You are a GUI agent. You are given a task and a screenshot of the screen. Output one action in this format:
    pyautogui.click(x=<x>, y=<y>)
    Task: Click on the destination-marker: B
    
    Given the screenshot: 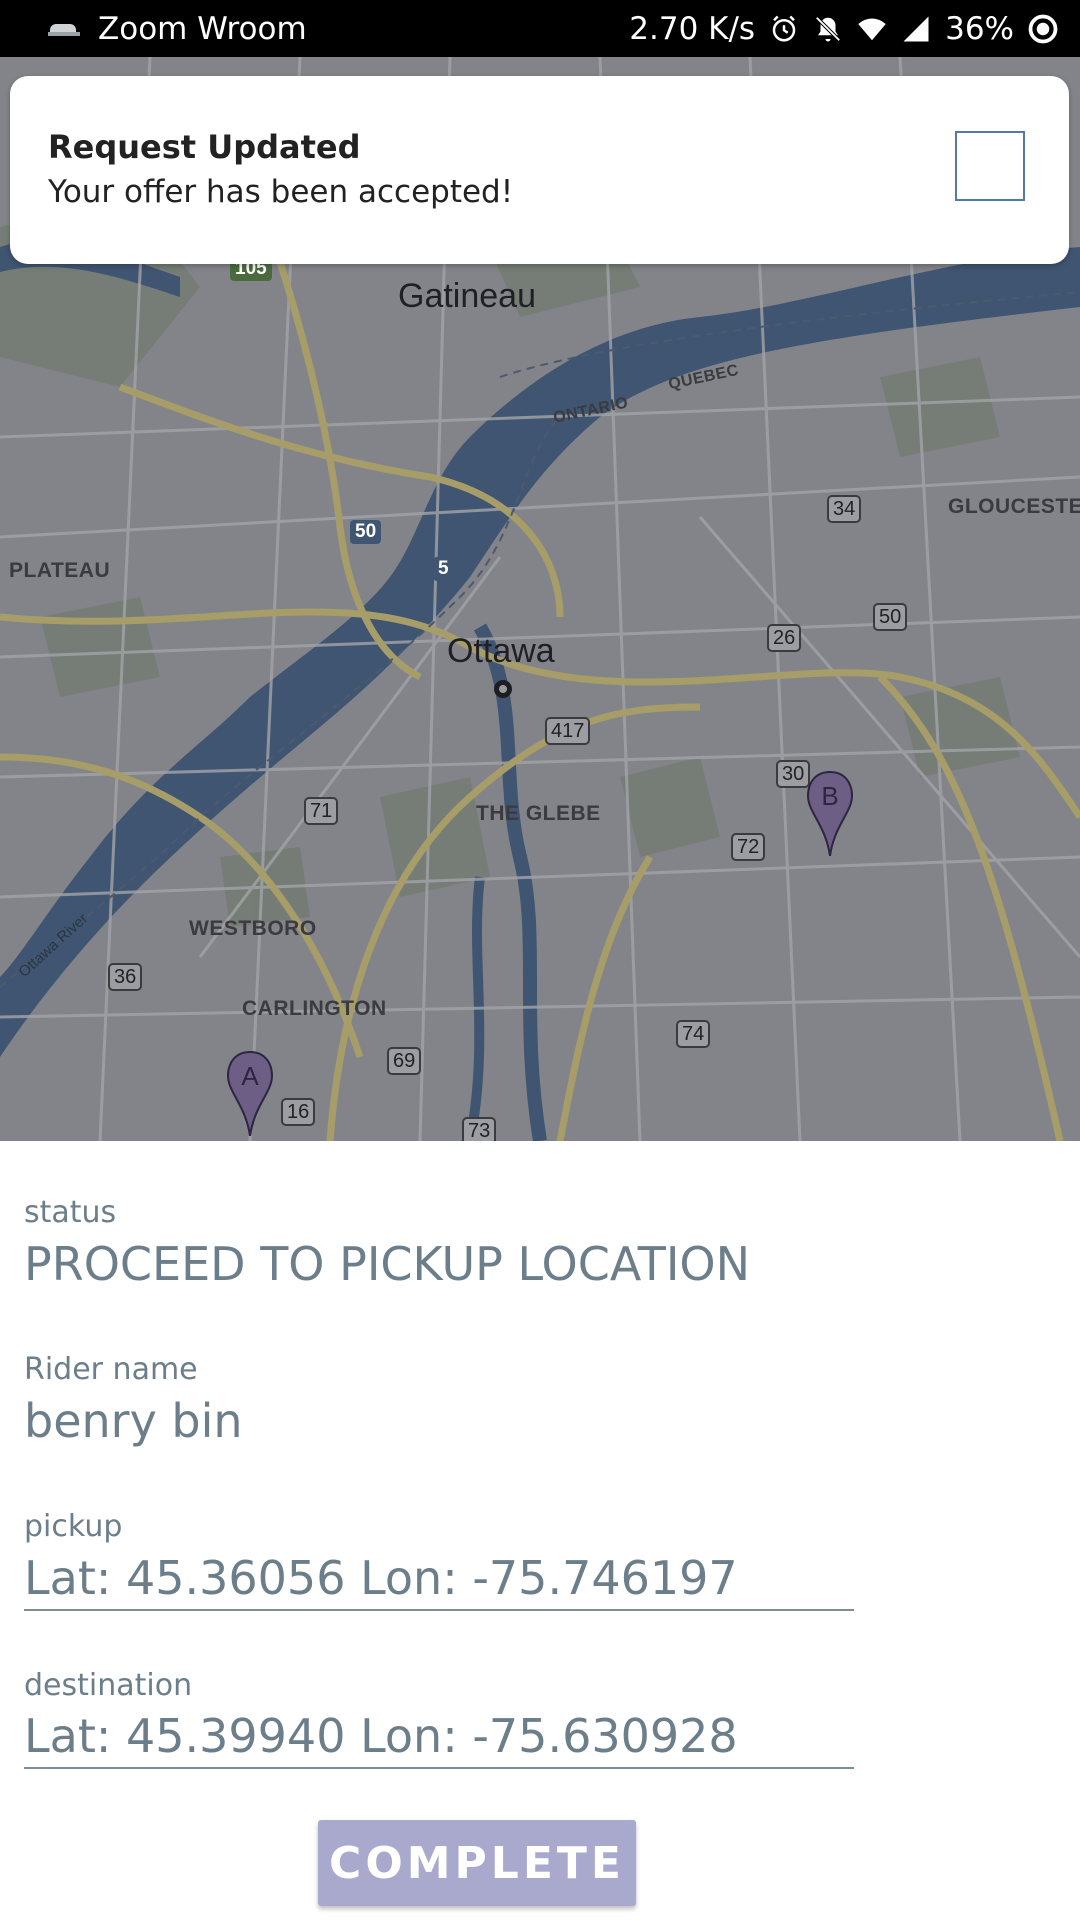 What is the action you would take?
    pyautogui.click(x=830, y=813)
    